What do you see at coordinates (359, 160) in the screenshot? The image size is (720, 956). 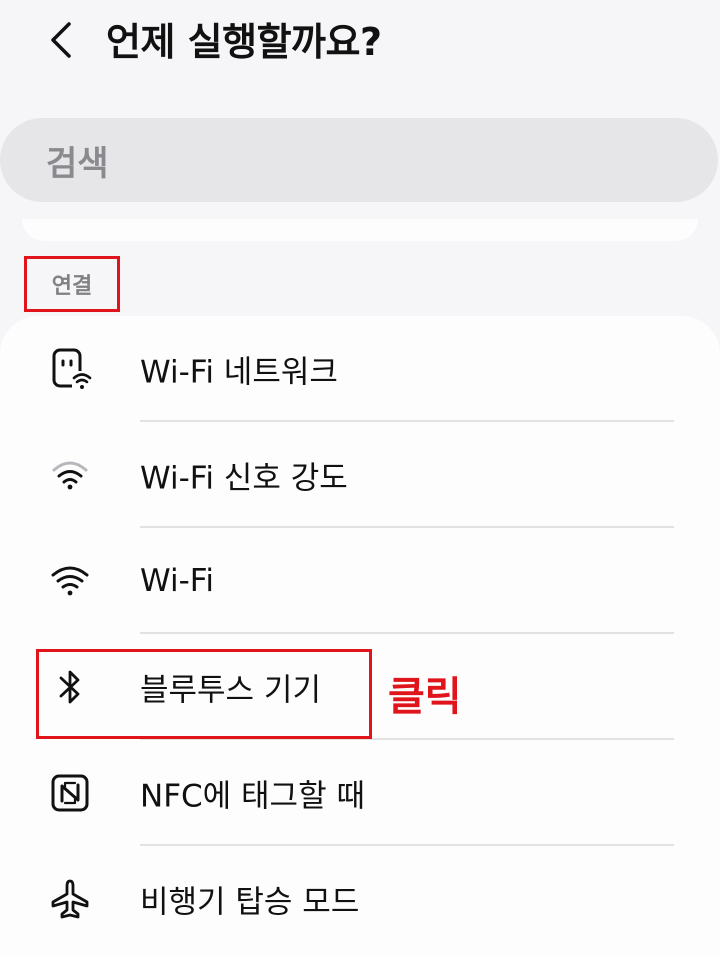 I see `search-input: 검색` at bounding box center [359, 160].